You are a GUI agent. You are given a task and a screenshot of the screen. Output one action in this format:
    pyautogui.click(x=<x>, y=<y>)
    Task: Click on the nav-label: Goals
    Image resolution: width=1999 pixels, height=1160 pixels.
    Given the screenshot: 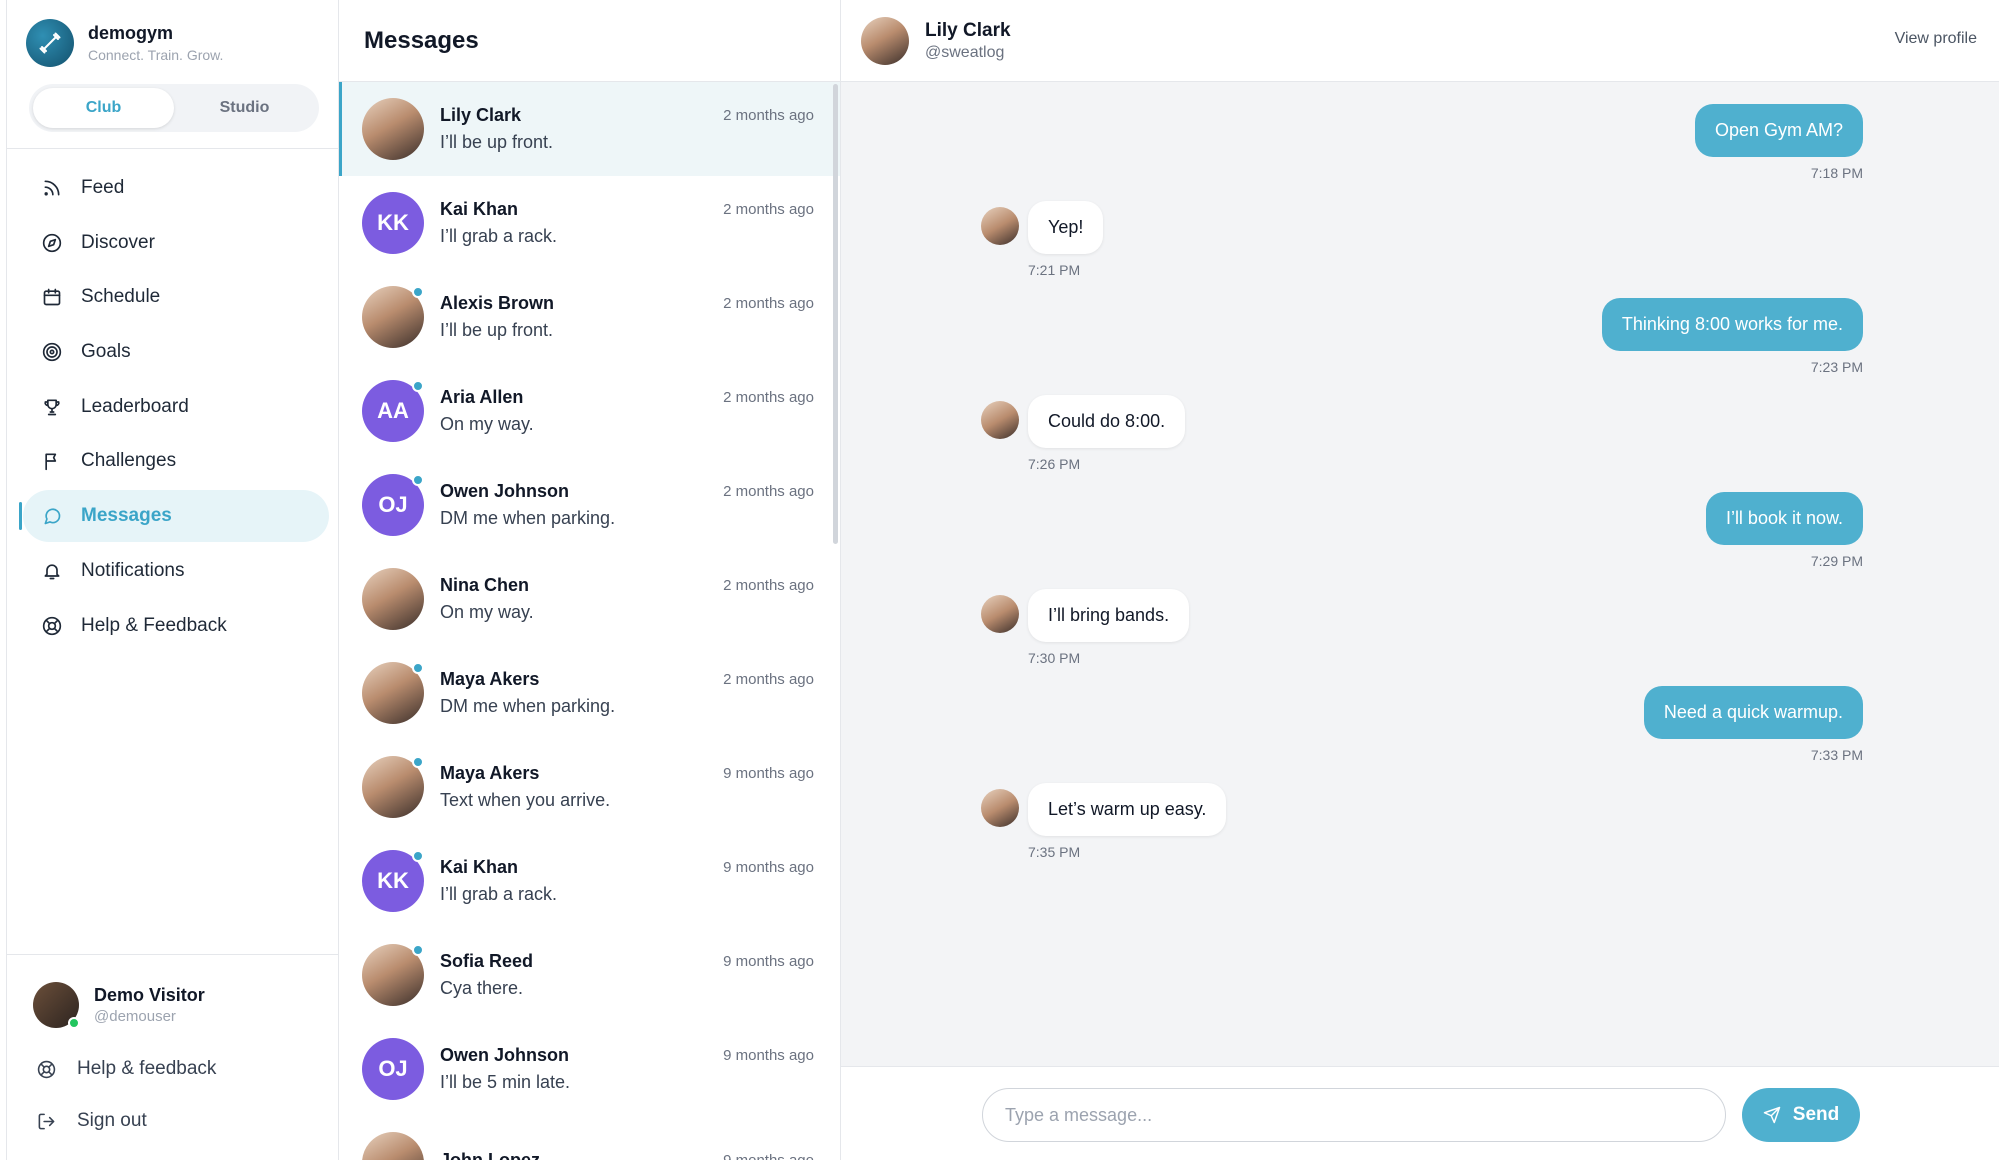 What is the action you would take?
    pyautogui.click(x=106, y=352)
    